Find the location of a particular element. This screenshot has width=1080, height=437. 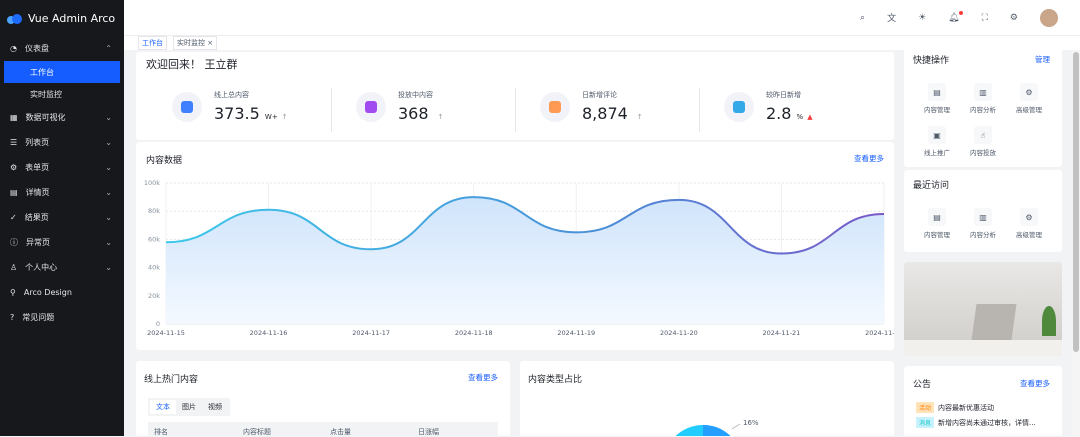

sidebar-item: ⓘ异常页⌄ is located at coordinates (62, 242).